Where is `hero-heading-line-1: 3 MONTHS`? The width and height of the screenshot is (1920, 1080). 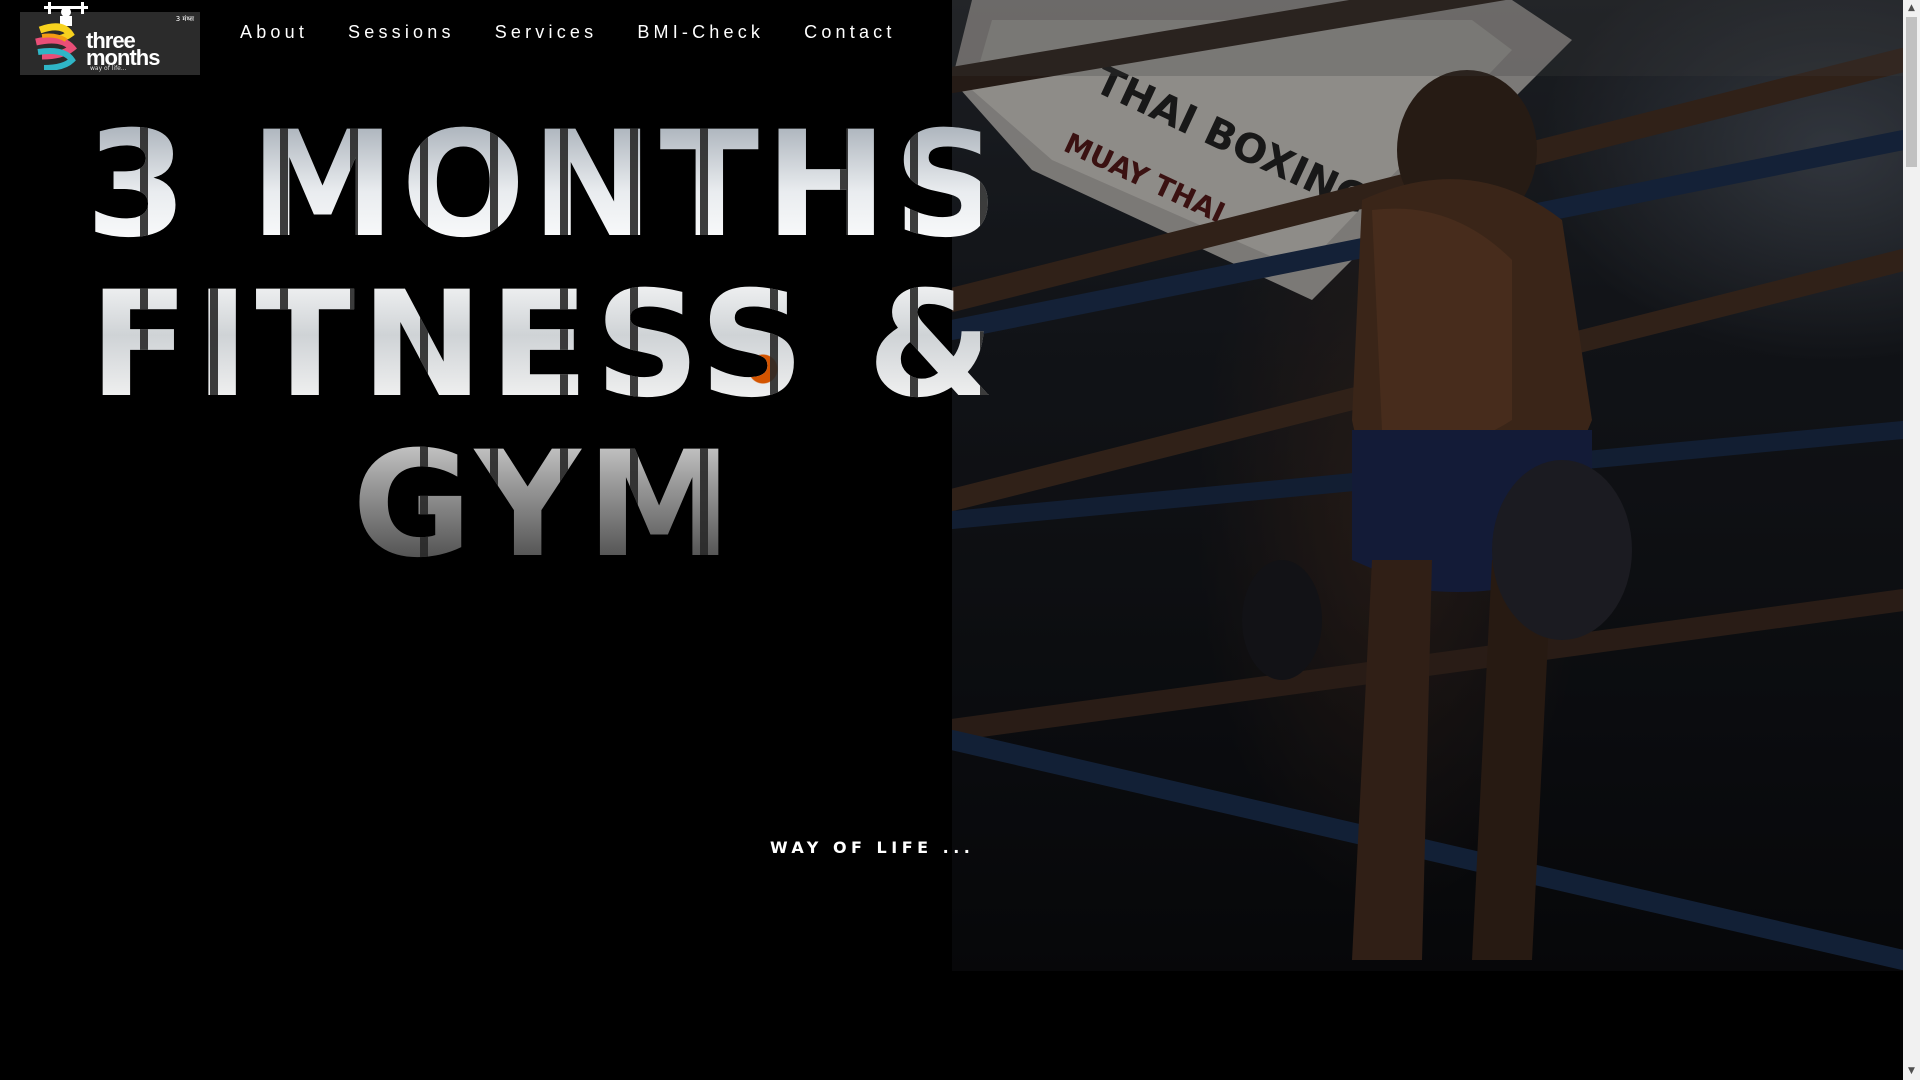
hero-heading-line-1: 3 MONTHS is located at coordinates (545, 185).